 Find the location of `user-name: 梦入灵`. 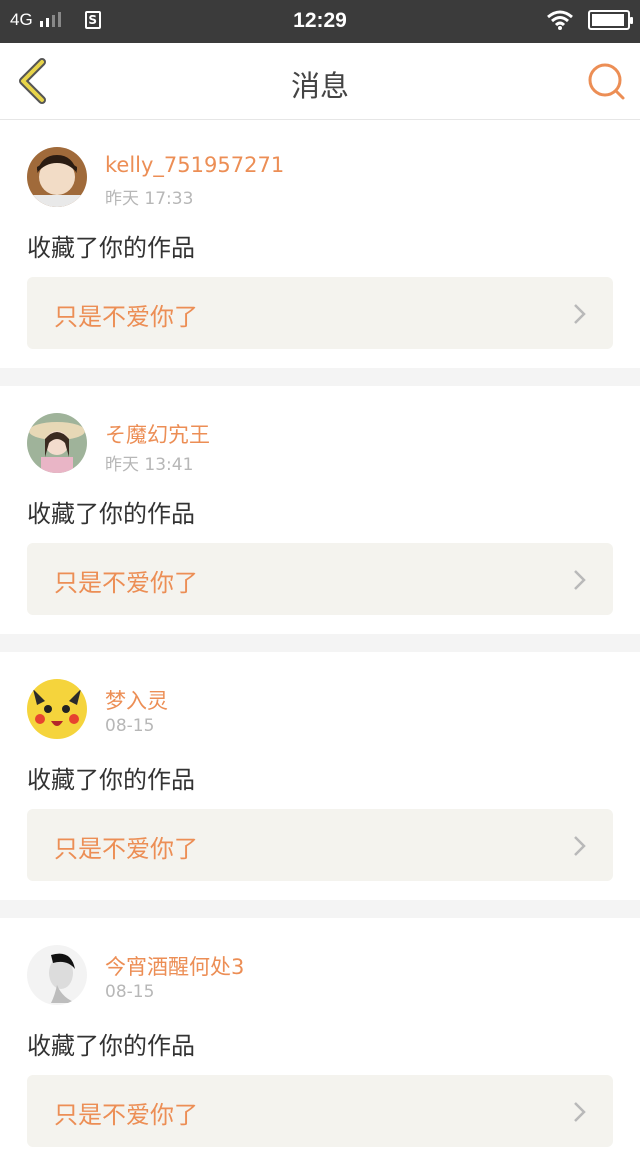

user-name: 梦入灵 is located at coordinates (136, 700).